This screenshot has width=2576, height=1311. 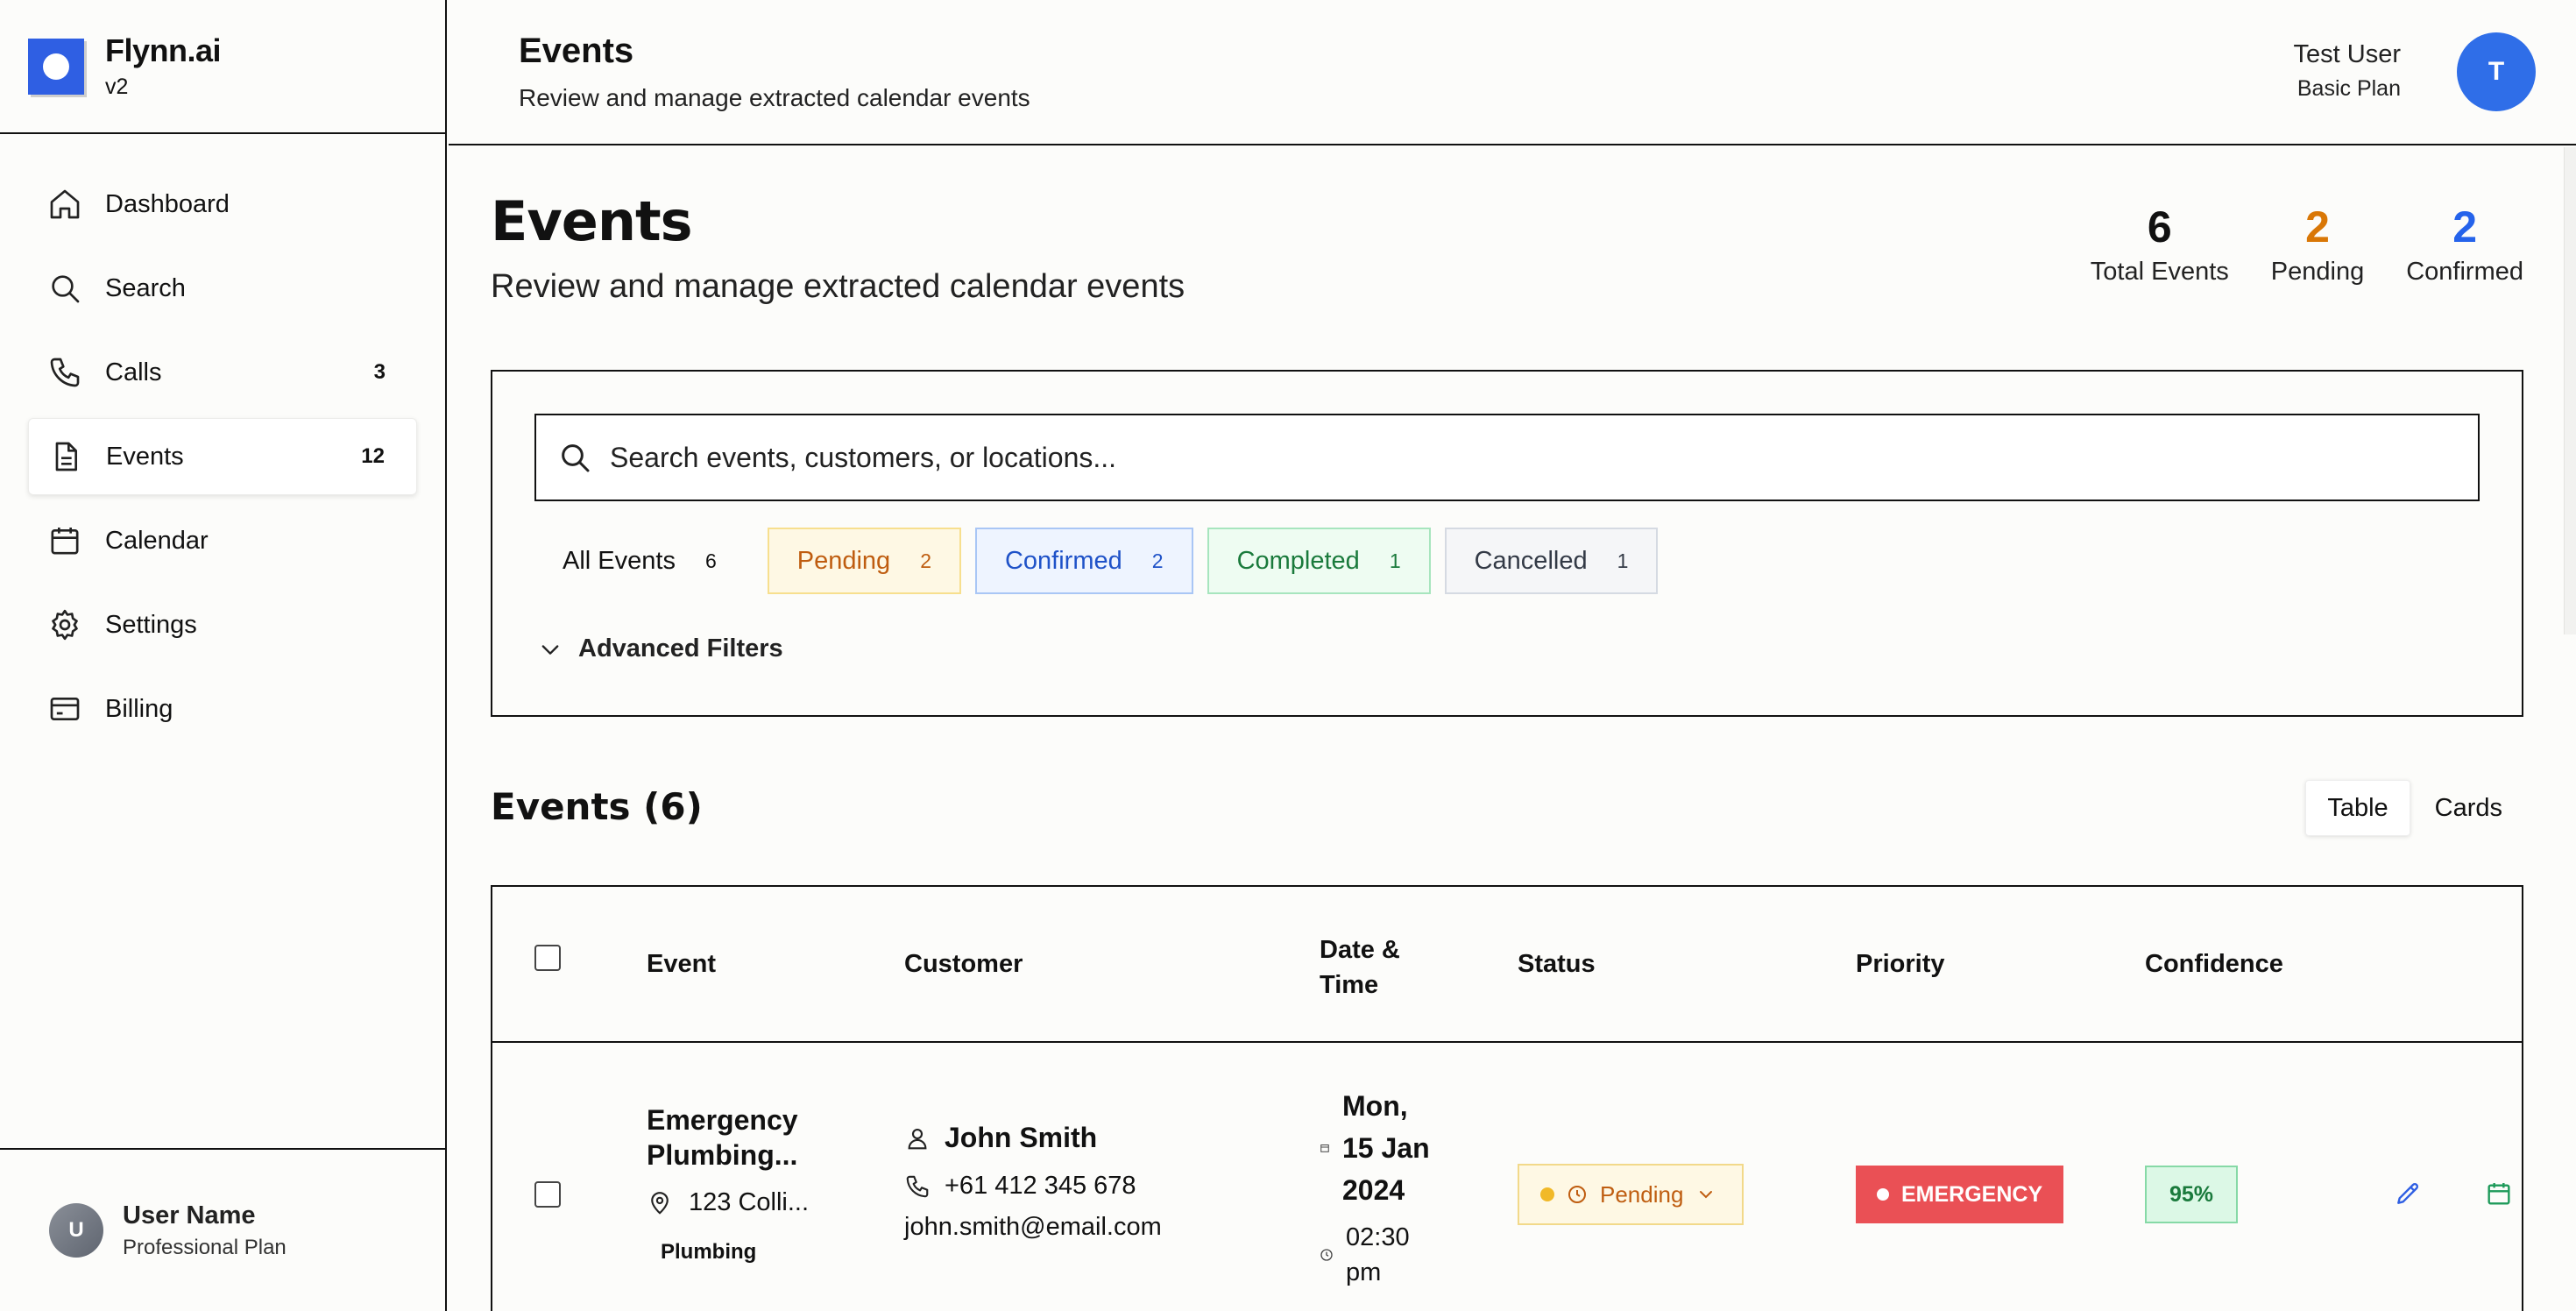 What do you see at coordinates (2496, 71) in the screenshot?
I see `header-avatar: T` at bounding box center [2496, 71].